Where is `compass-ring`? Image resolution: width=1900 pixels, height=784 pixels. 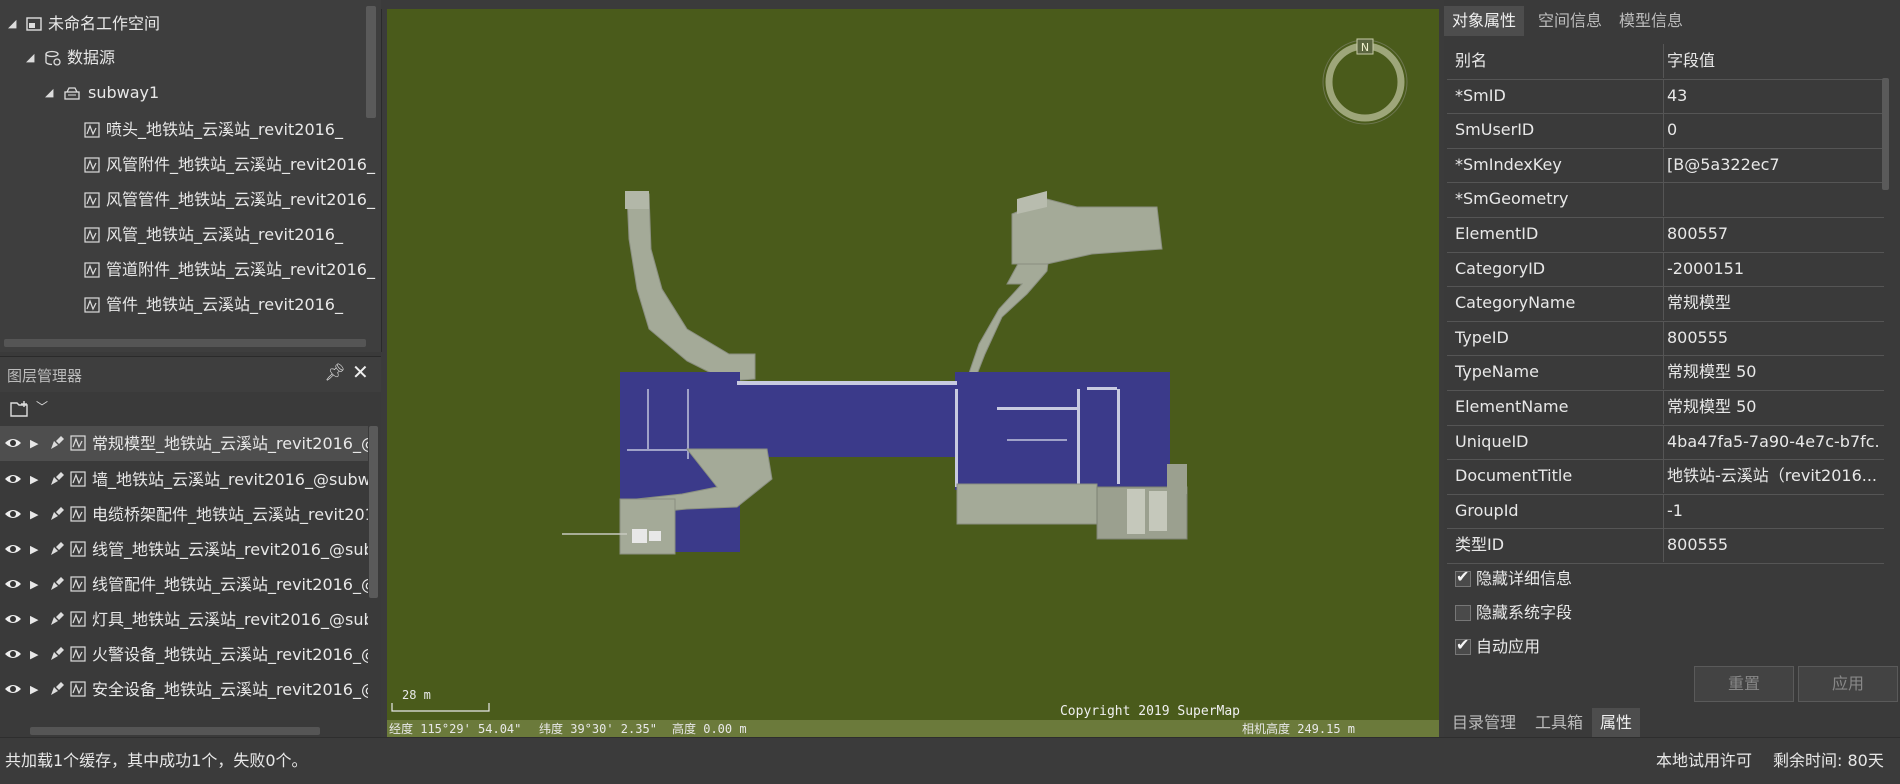 compass-ring is located at coordinates (1365, 82).